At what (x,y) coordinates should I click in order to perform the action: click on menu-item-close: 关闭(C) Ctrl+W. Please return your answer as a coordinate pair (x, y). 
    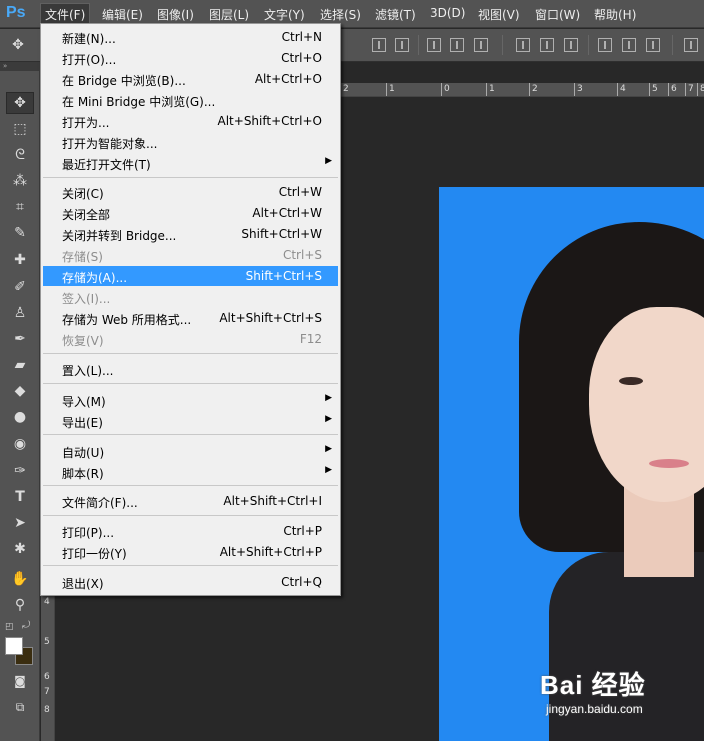
    Looking at the image, I should click on (190, 192).